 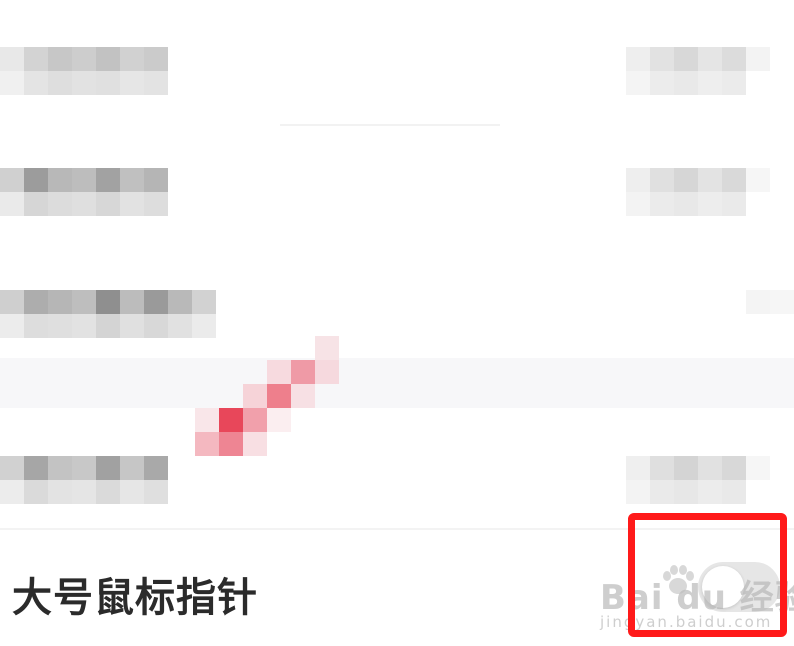 What do you see at coordinates (397, 383) in the screenshot?
I see `selected-row-band` at bounding box center [397, 383].